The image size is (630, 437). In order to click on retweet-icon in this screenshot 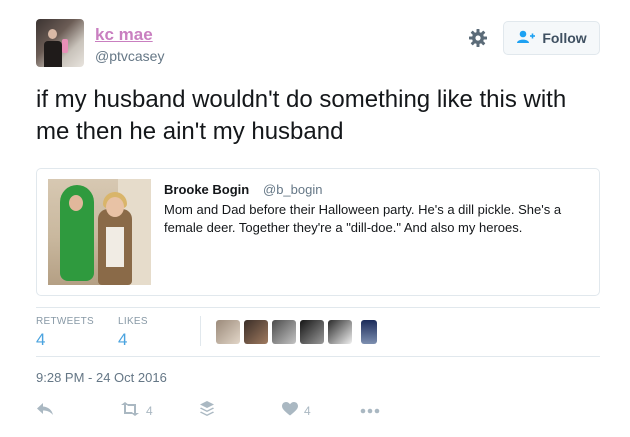, I will do `click(130, 410)`.